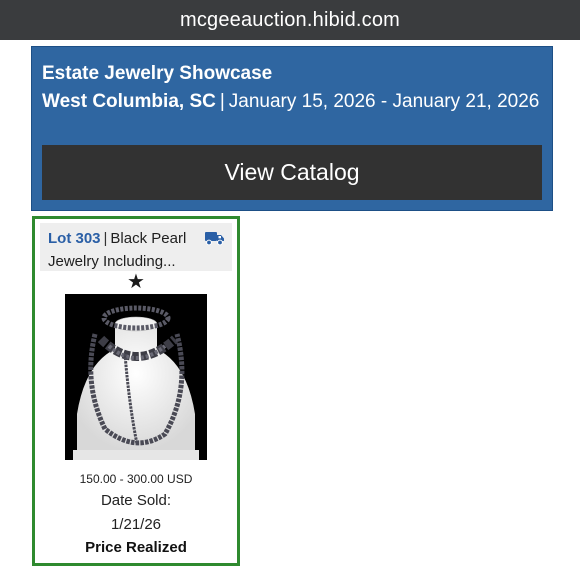 Image resolution: width=580 pixels, height=580 pixels. I want to click on view-catalog-button: View Catalog, so click(292, 172).